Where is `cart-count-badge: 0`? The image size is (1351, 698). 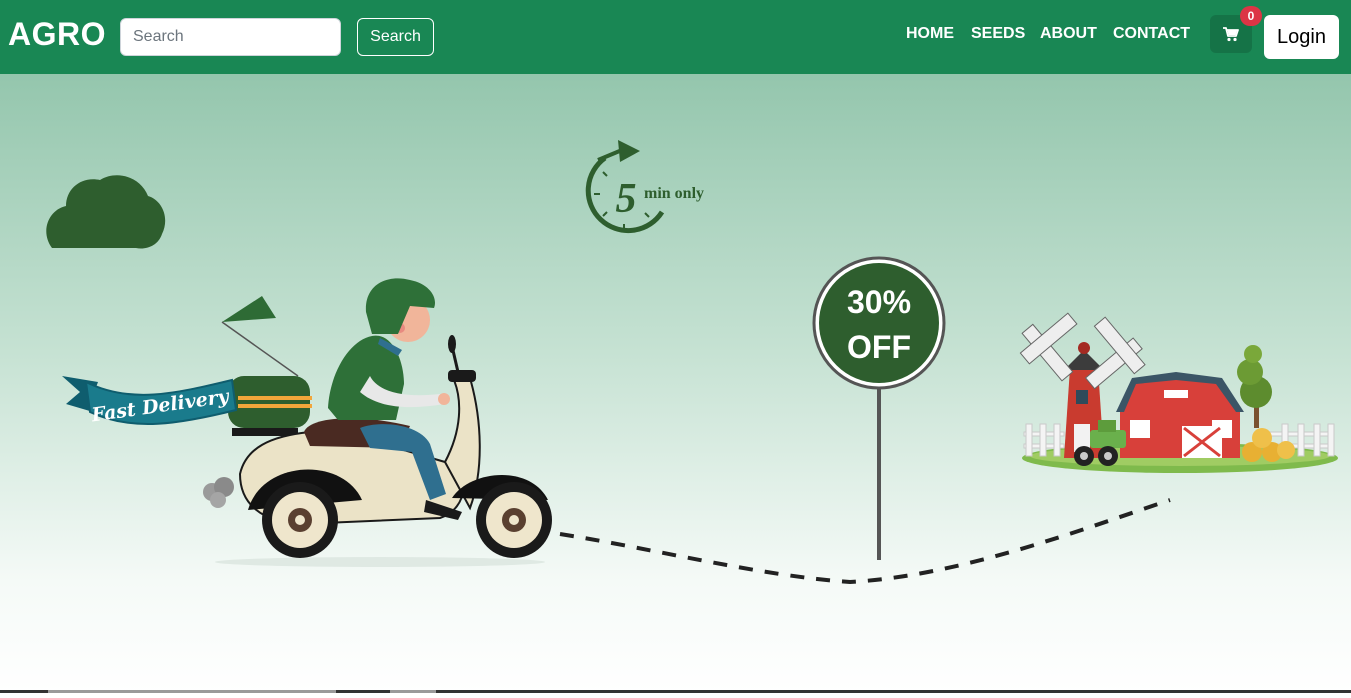 cart-count-badge: 0 is located at coordinates (1251, 16).